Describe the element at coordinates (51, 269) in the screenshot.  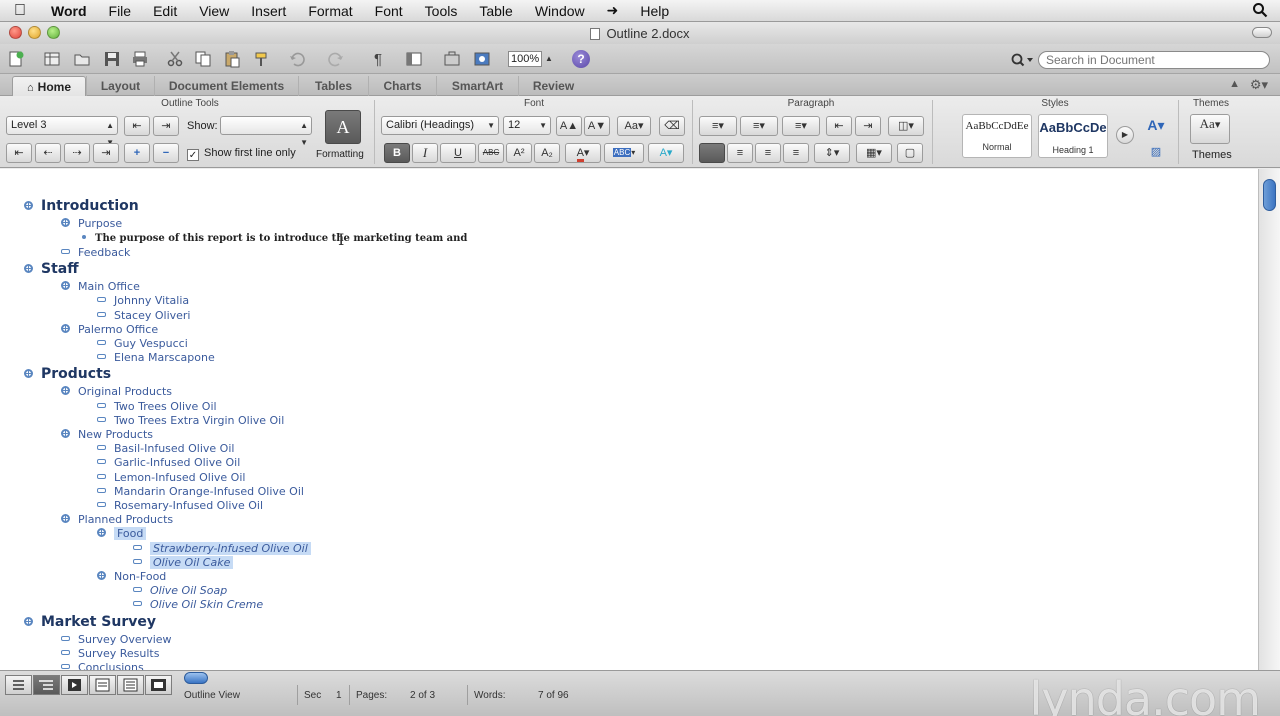
I see `outline-heading-1: Staff` at that location.